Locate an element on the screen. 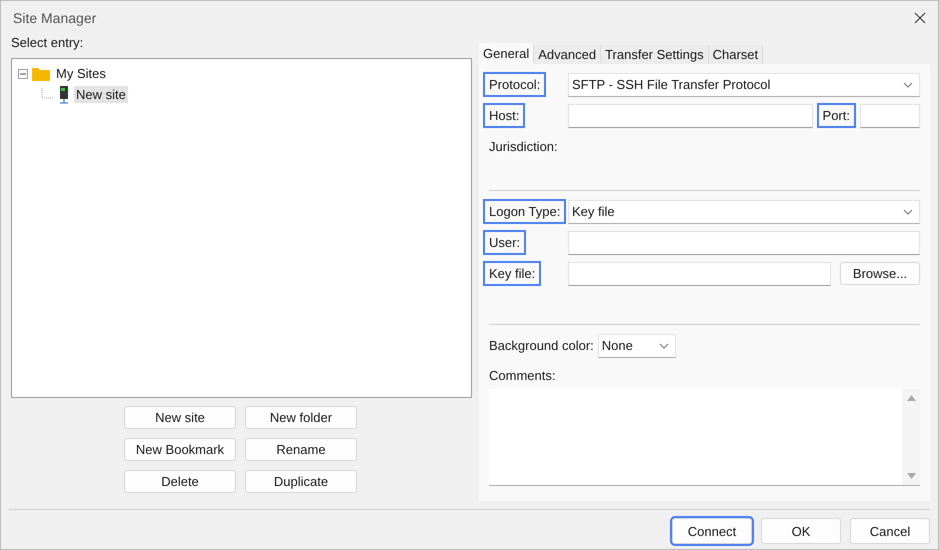 Image resolution: width=939 pixels, height=550 pixels. folder-icon is located at coordinates (41, 73).